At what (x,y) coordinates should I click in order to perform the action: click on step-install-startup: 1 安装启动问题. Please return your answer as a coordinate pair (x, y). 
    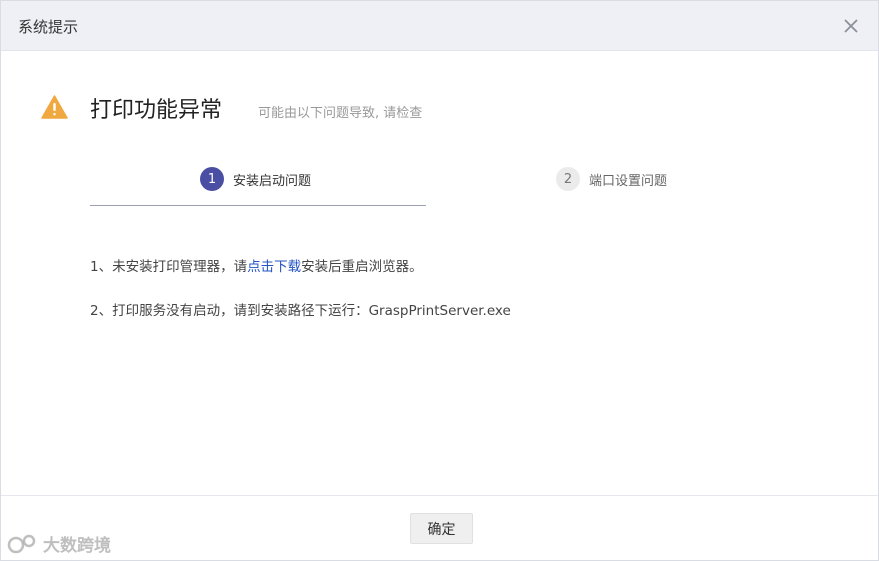
    Looking at the image, I should click on (255, 179).